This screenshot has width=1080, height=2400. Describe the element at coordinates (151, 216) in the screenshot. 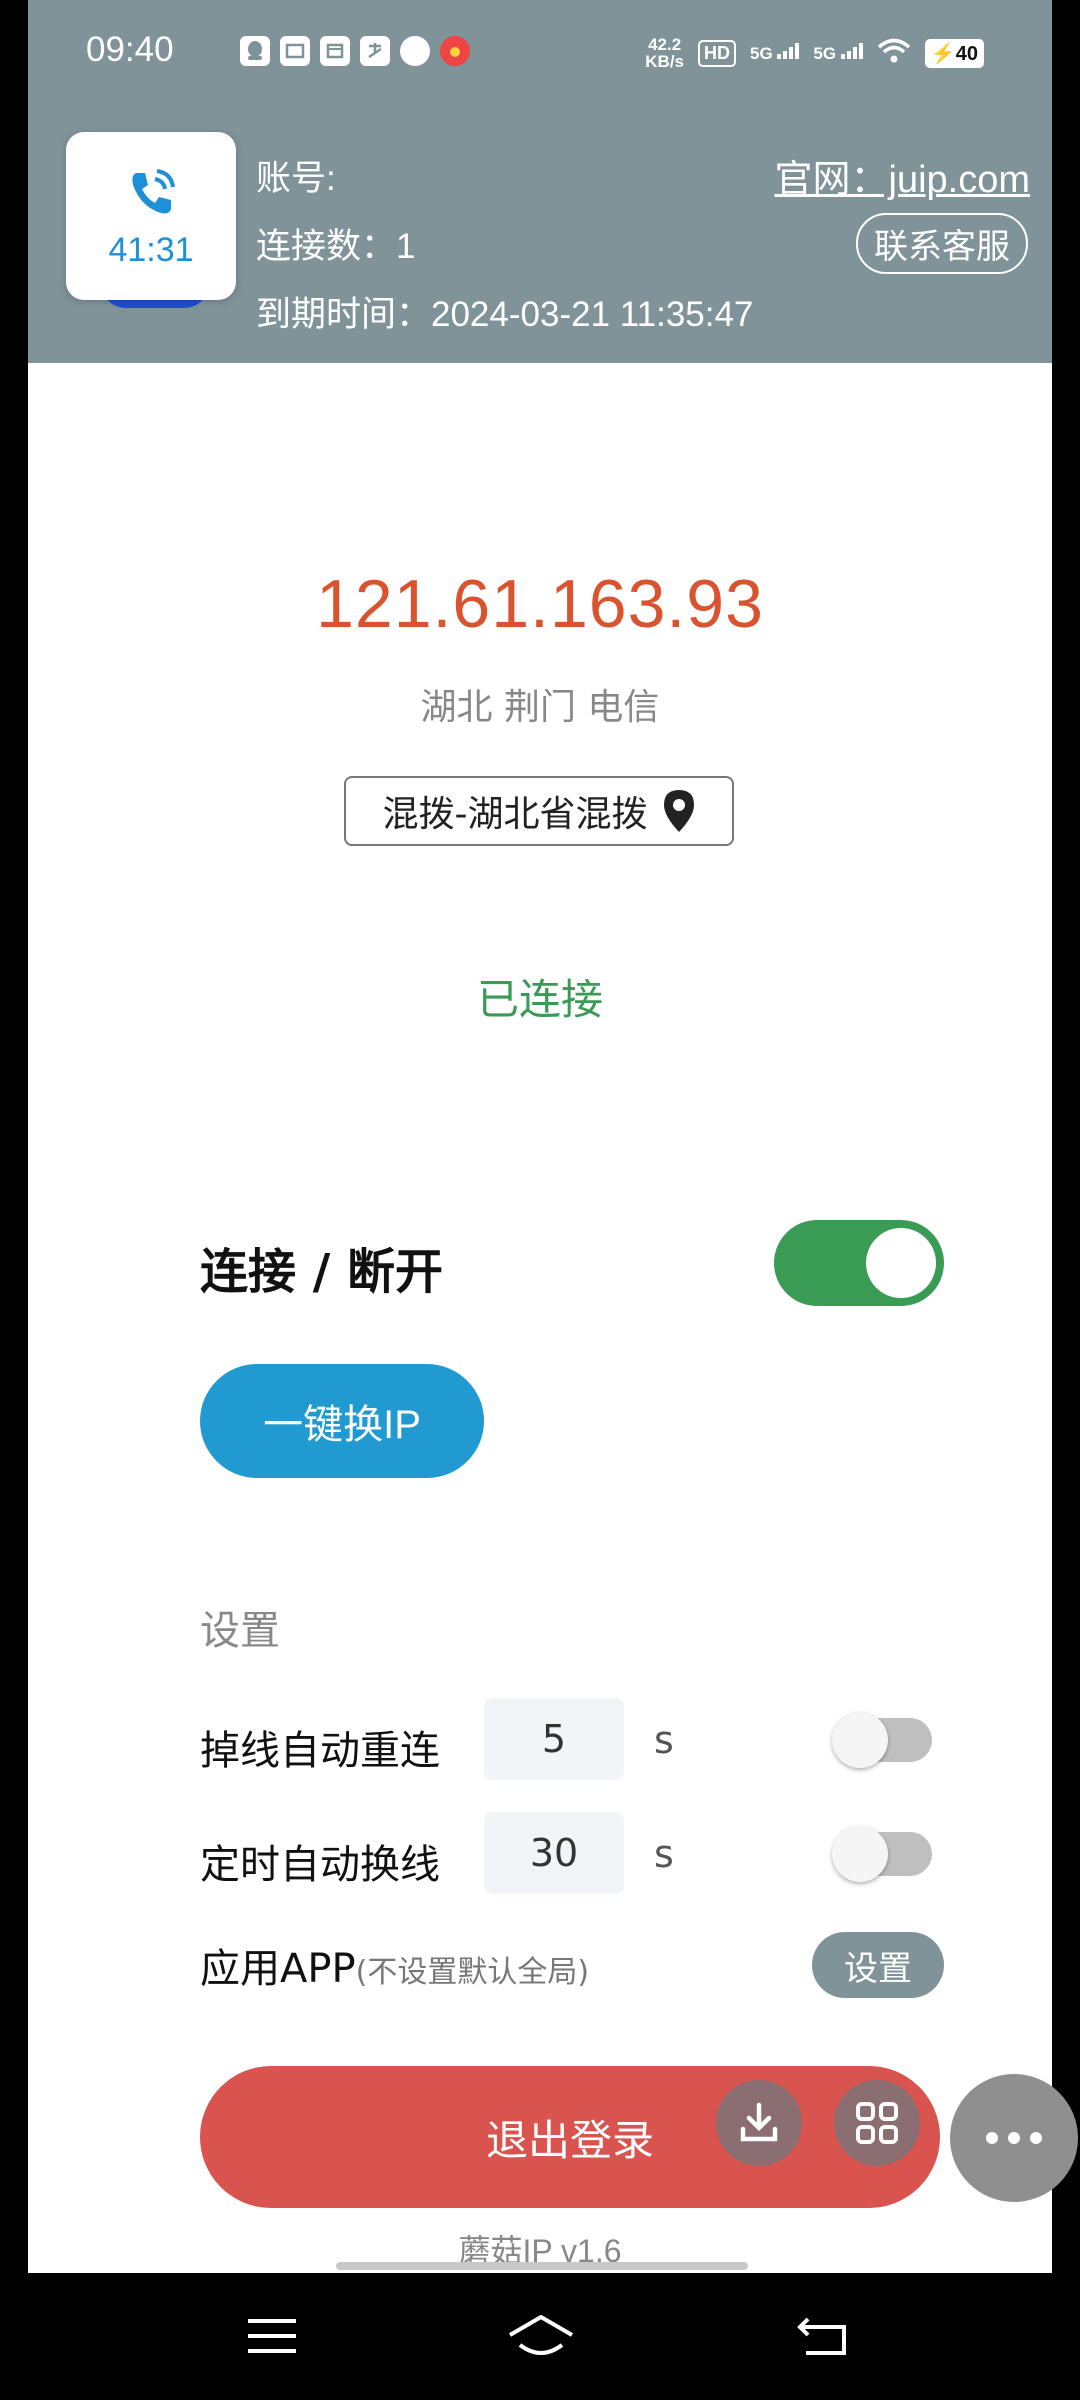

I see `call-floating-window: 41:31` at that location.